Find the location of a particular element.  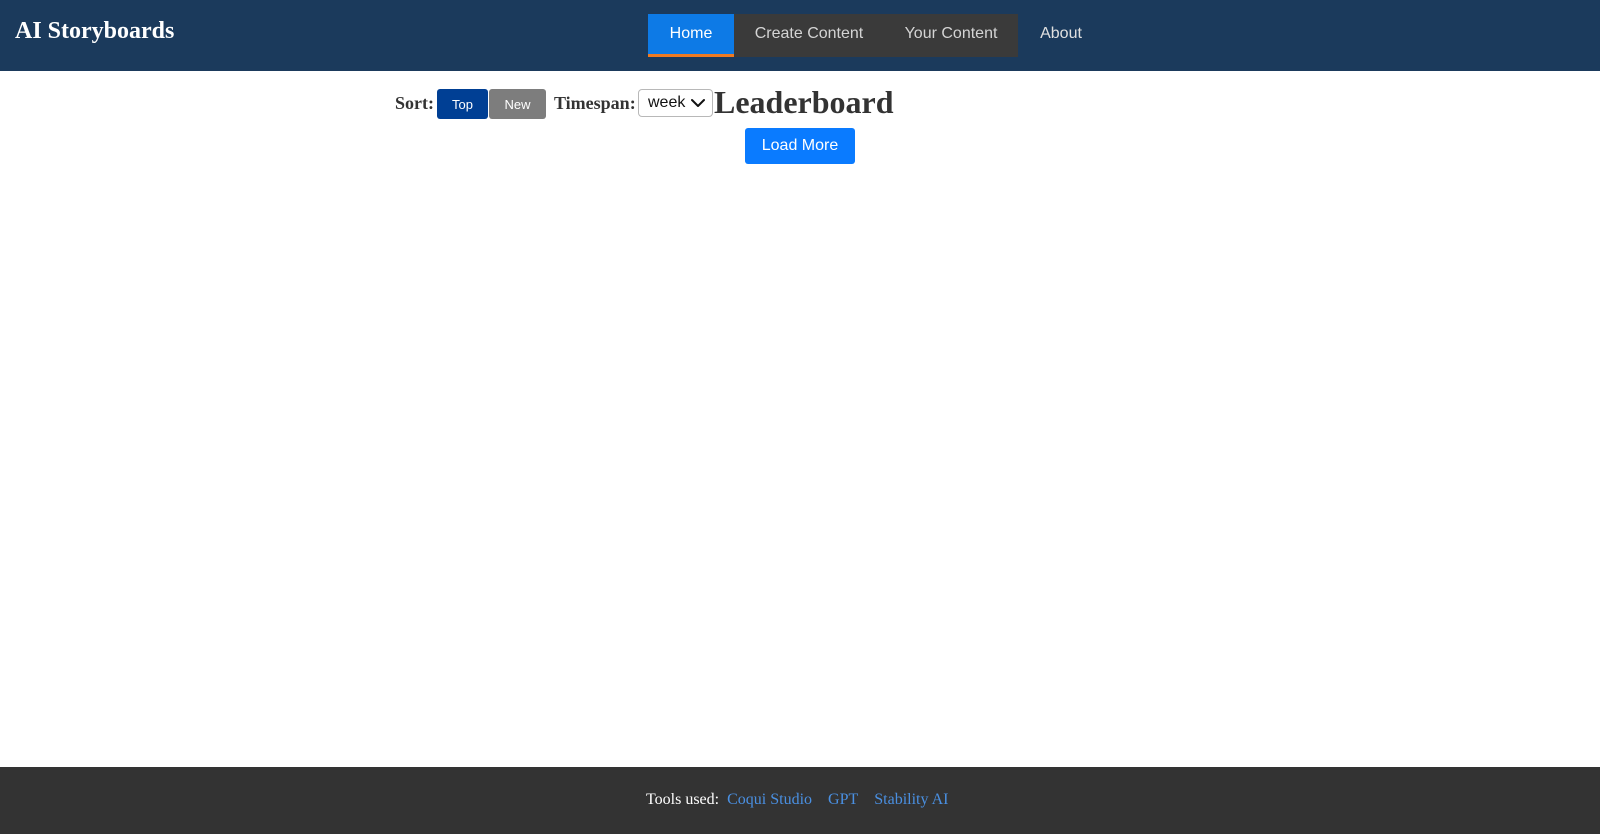

timespan-select: week is located at coordinates (675, 103).